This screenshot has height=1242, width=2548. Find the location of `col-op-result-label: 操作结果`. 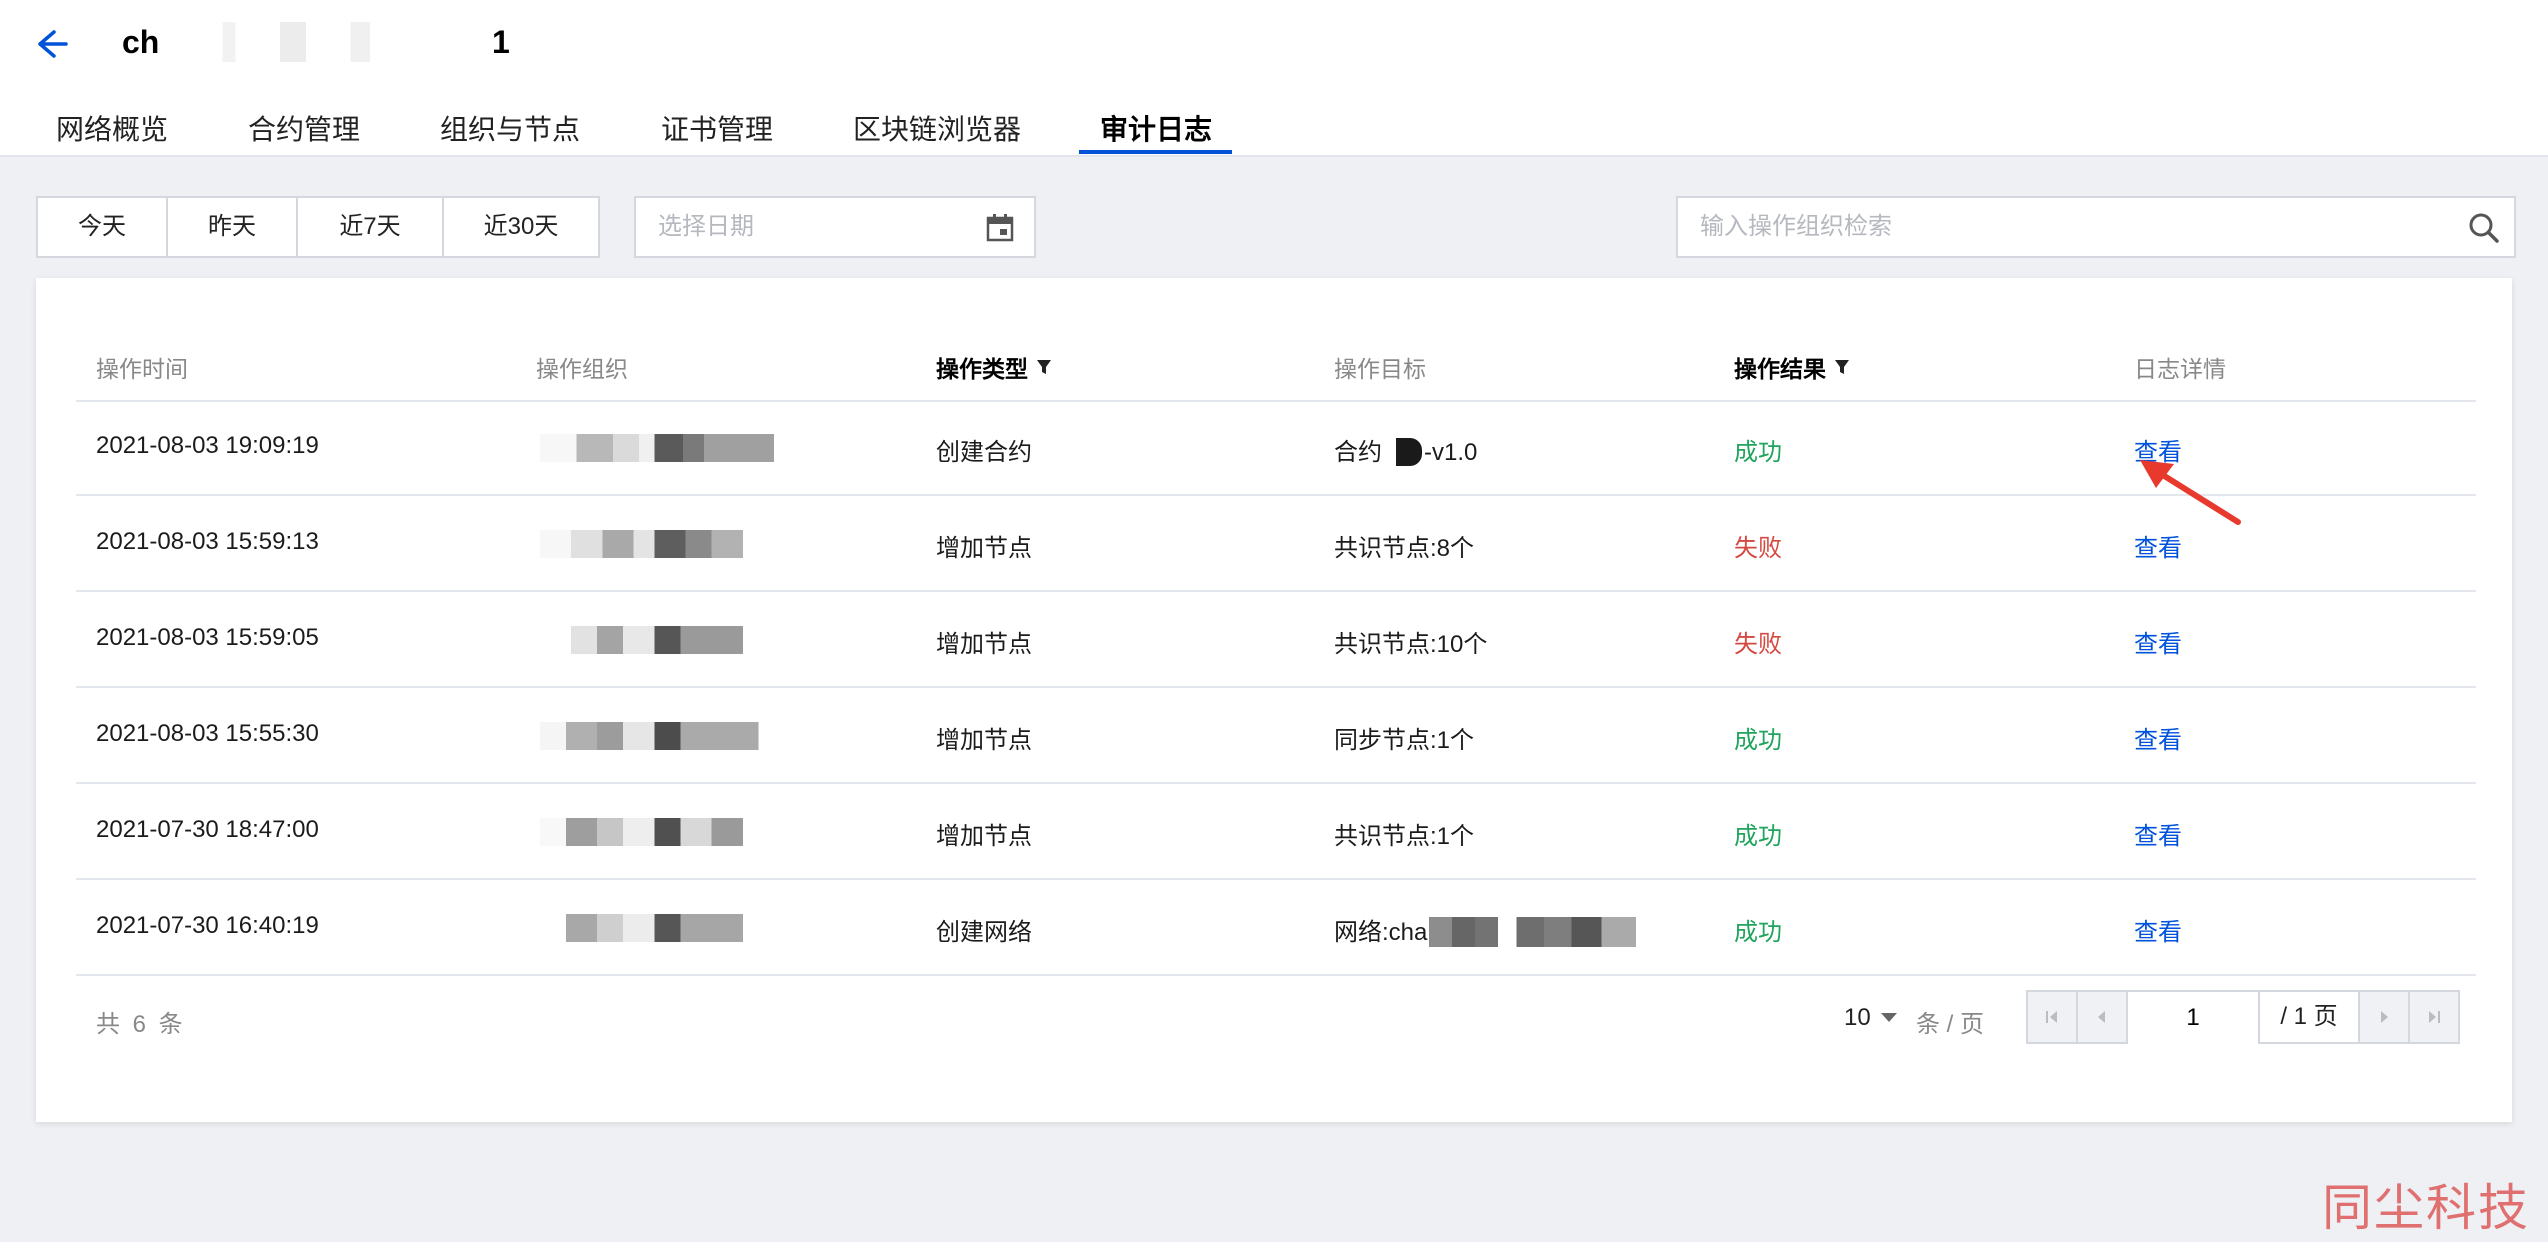

col-op-result-label: 操作结果 is located at coordinates (1780, 369).